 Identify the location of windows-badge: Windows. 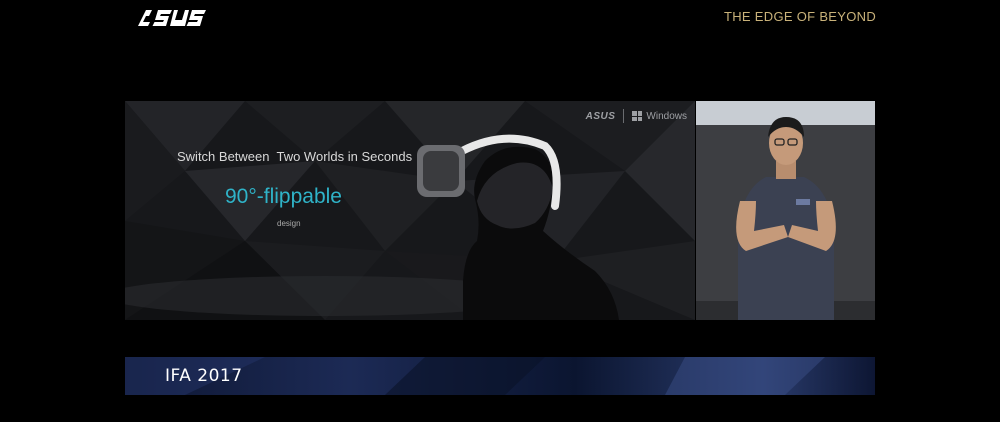
(659, 116).